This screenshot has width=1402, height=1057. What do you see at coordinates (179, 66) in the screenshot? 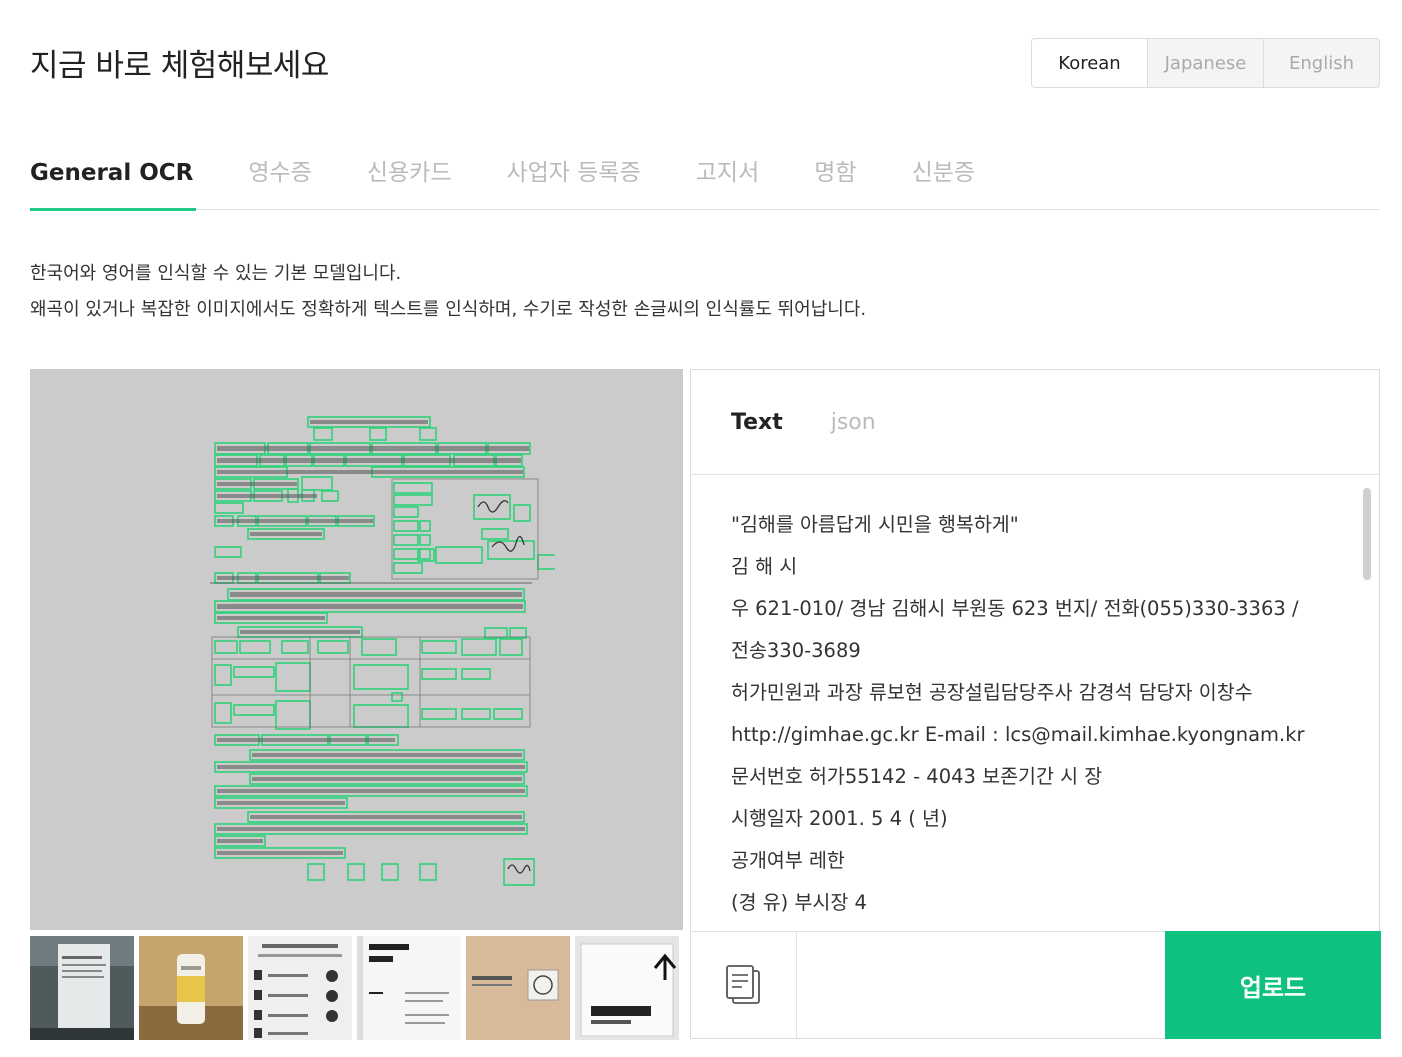
I see `page-title: 지금 바로 체험해보세요` at bounding box center [179, 66].